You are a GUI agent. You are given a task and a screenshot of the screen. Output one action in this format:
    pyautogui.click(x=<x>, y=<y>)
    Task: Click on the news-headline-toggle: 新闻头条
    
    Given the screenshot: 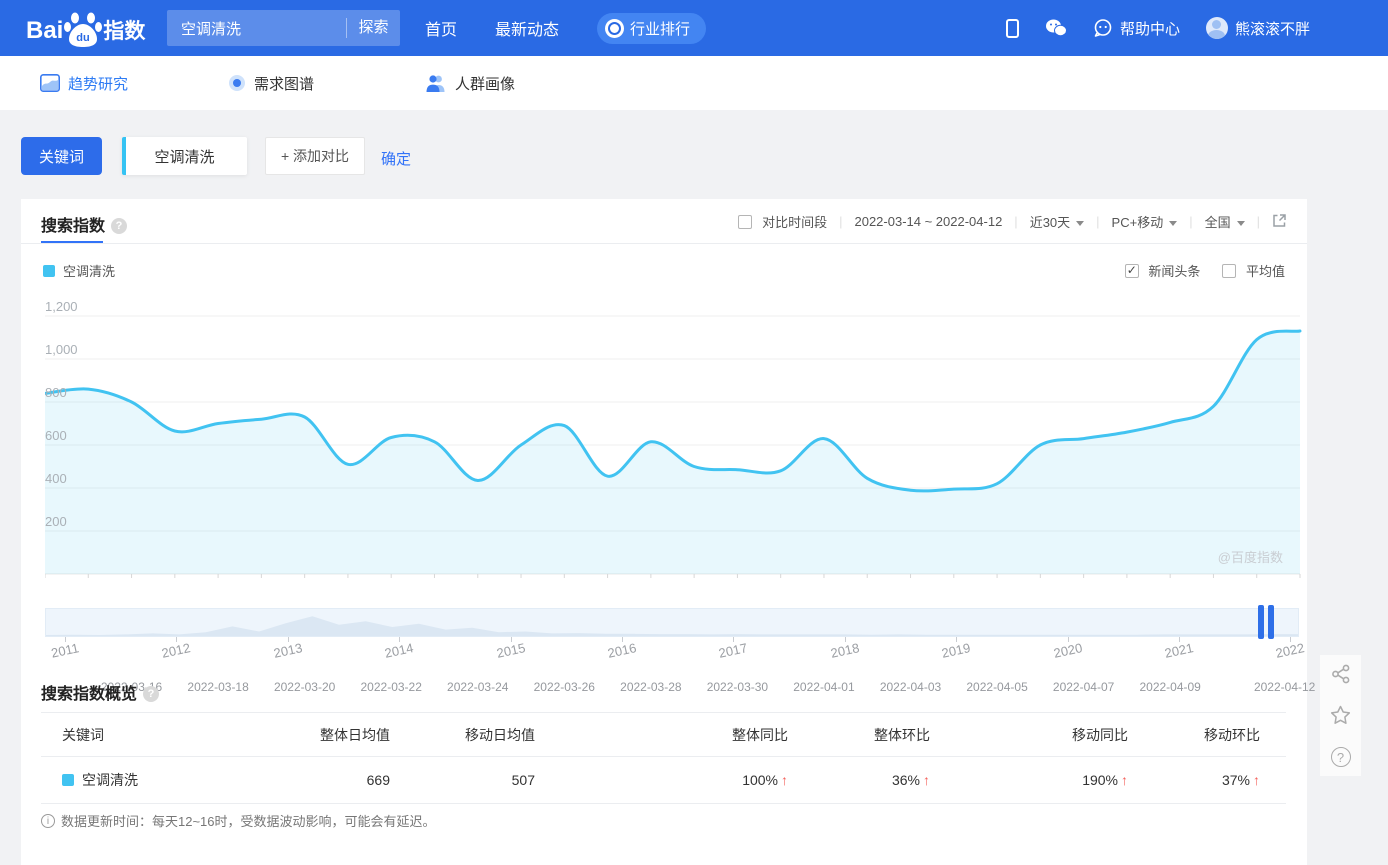 What is the action you would take?
    pyautogui.click(x=1162, y=270)
    